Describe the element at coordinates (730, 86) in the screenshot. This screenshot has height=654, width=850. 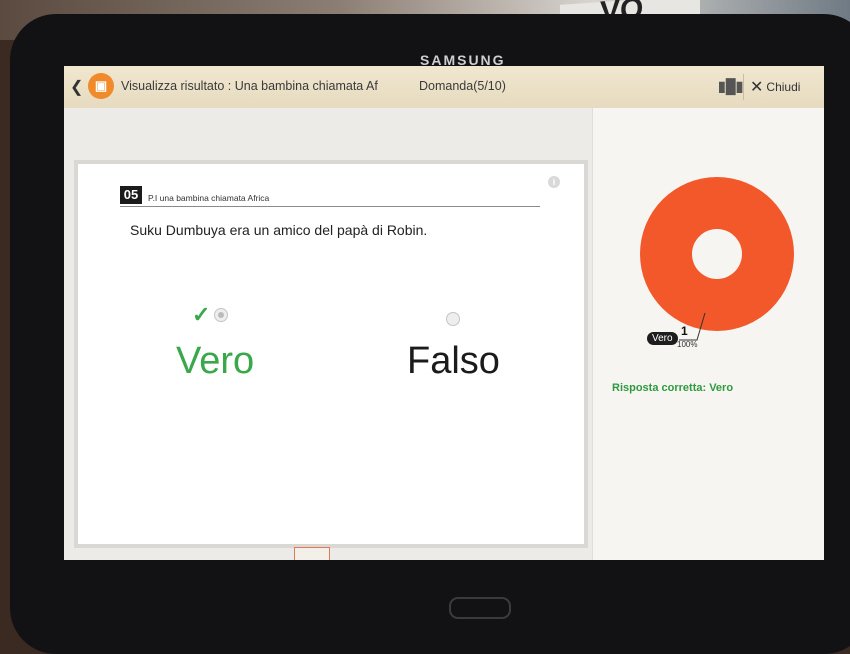
I see `bar-chart-icon: ▮█▮` at that location.